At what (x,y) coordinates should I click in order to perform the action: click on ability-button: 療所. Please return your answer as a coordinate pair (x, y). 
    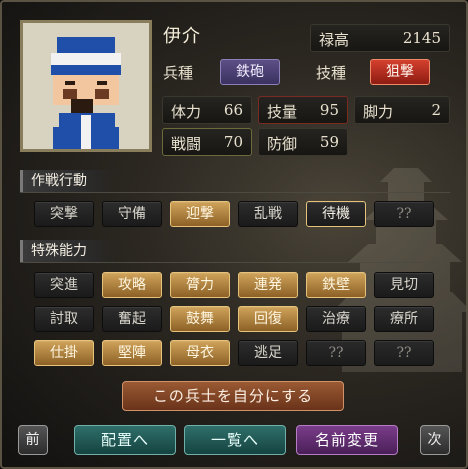
    Looking at the image, I should click on (404, 319).